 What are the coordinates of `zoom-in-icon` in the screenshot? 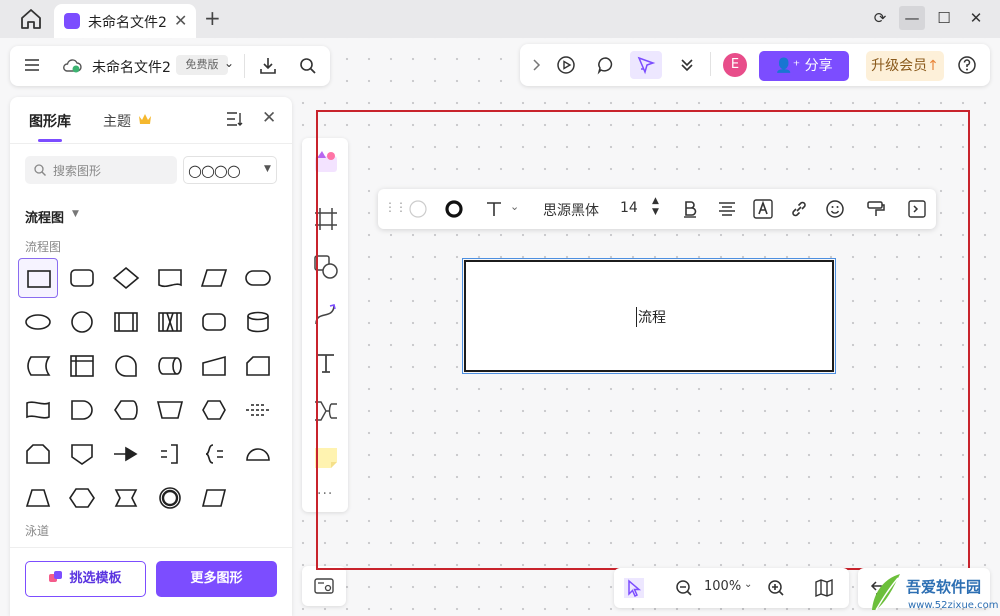 It's located at (776, 588).